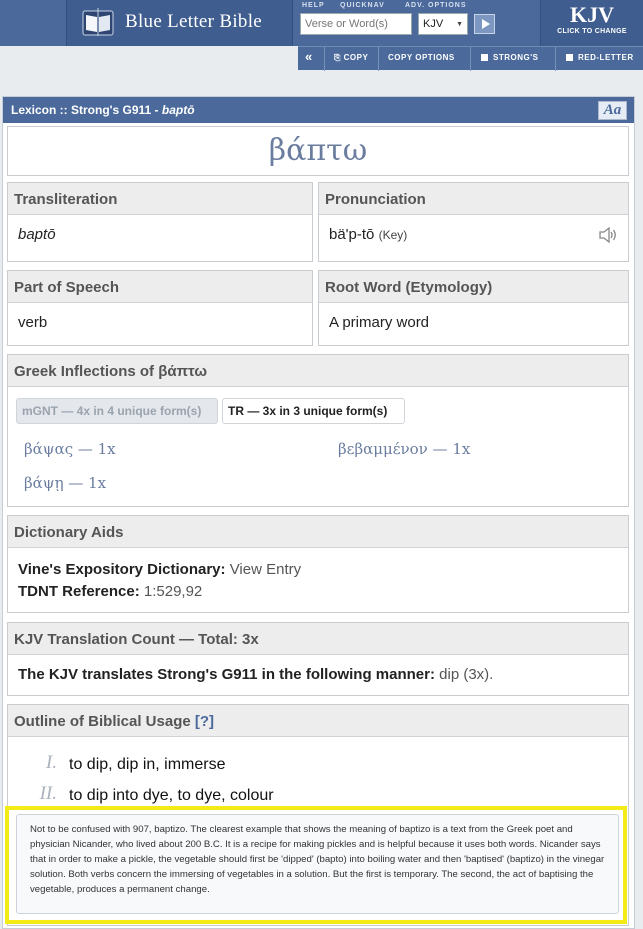 This screenshot has height=929, width=643. What do you see at coordinates (160, 308) in the screenshot?
I see `part-of-speech-box: Part of Speech verb` at bounding box center [160, 308].